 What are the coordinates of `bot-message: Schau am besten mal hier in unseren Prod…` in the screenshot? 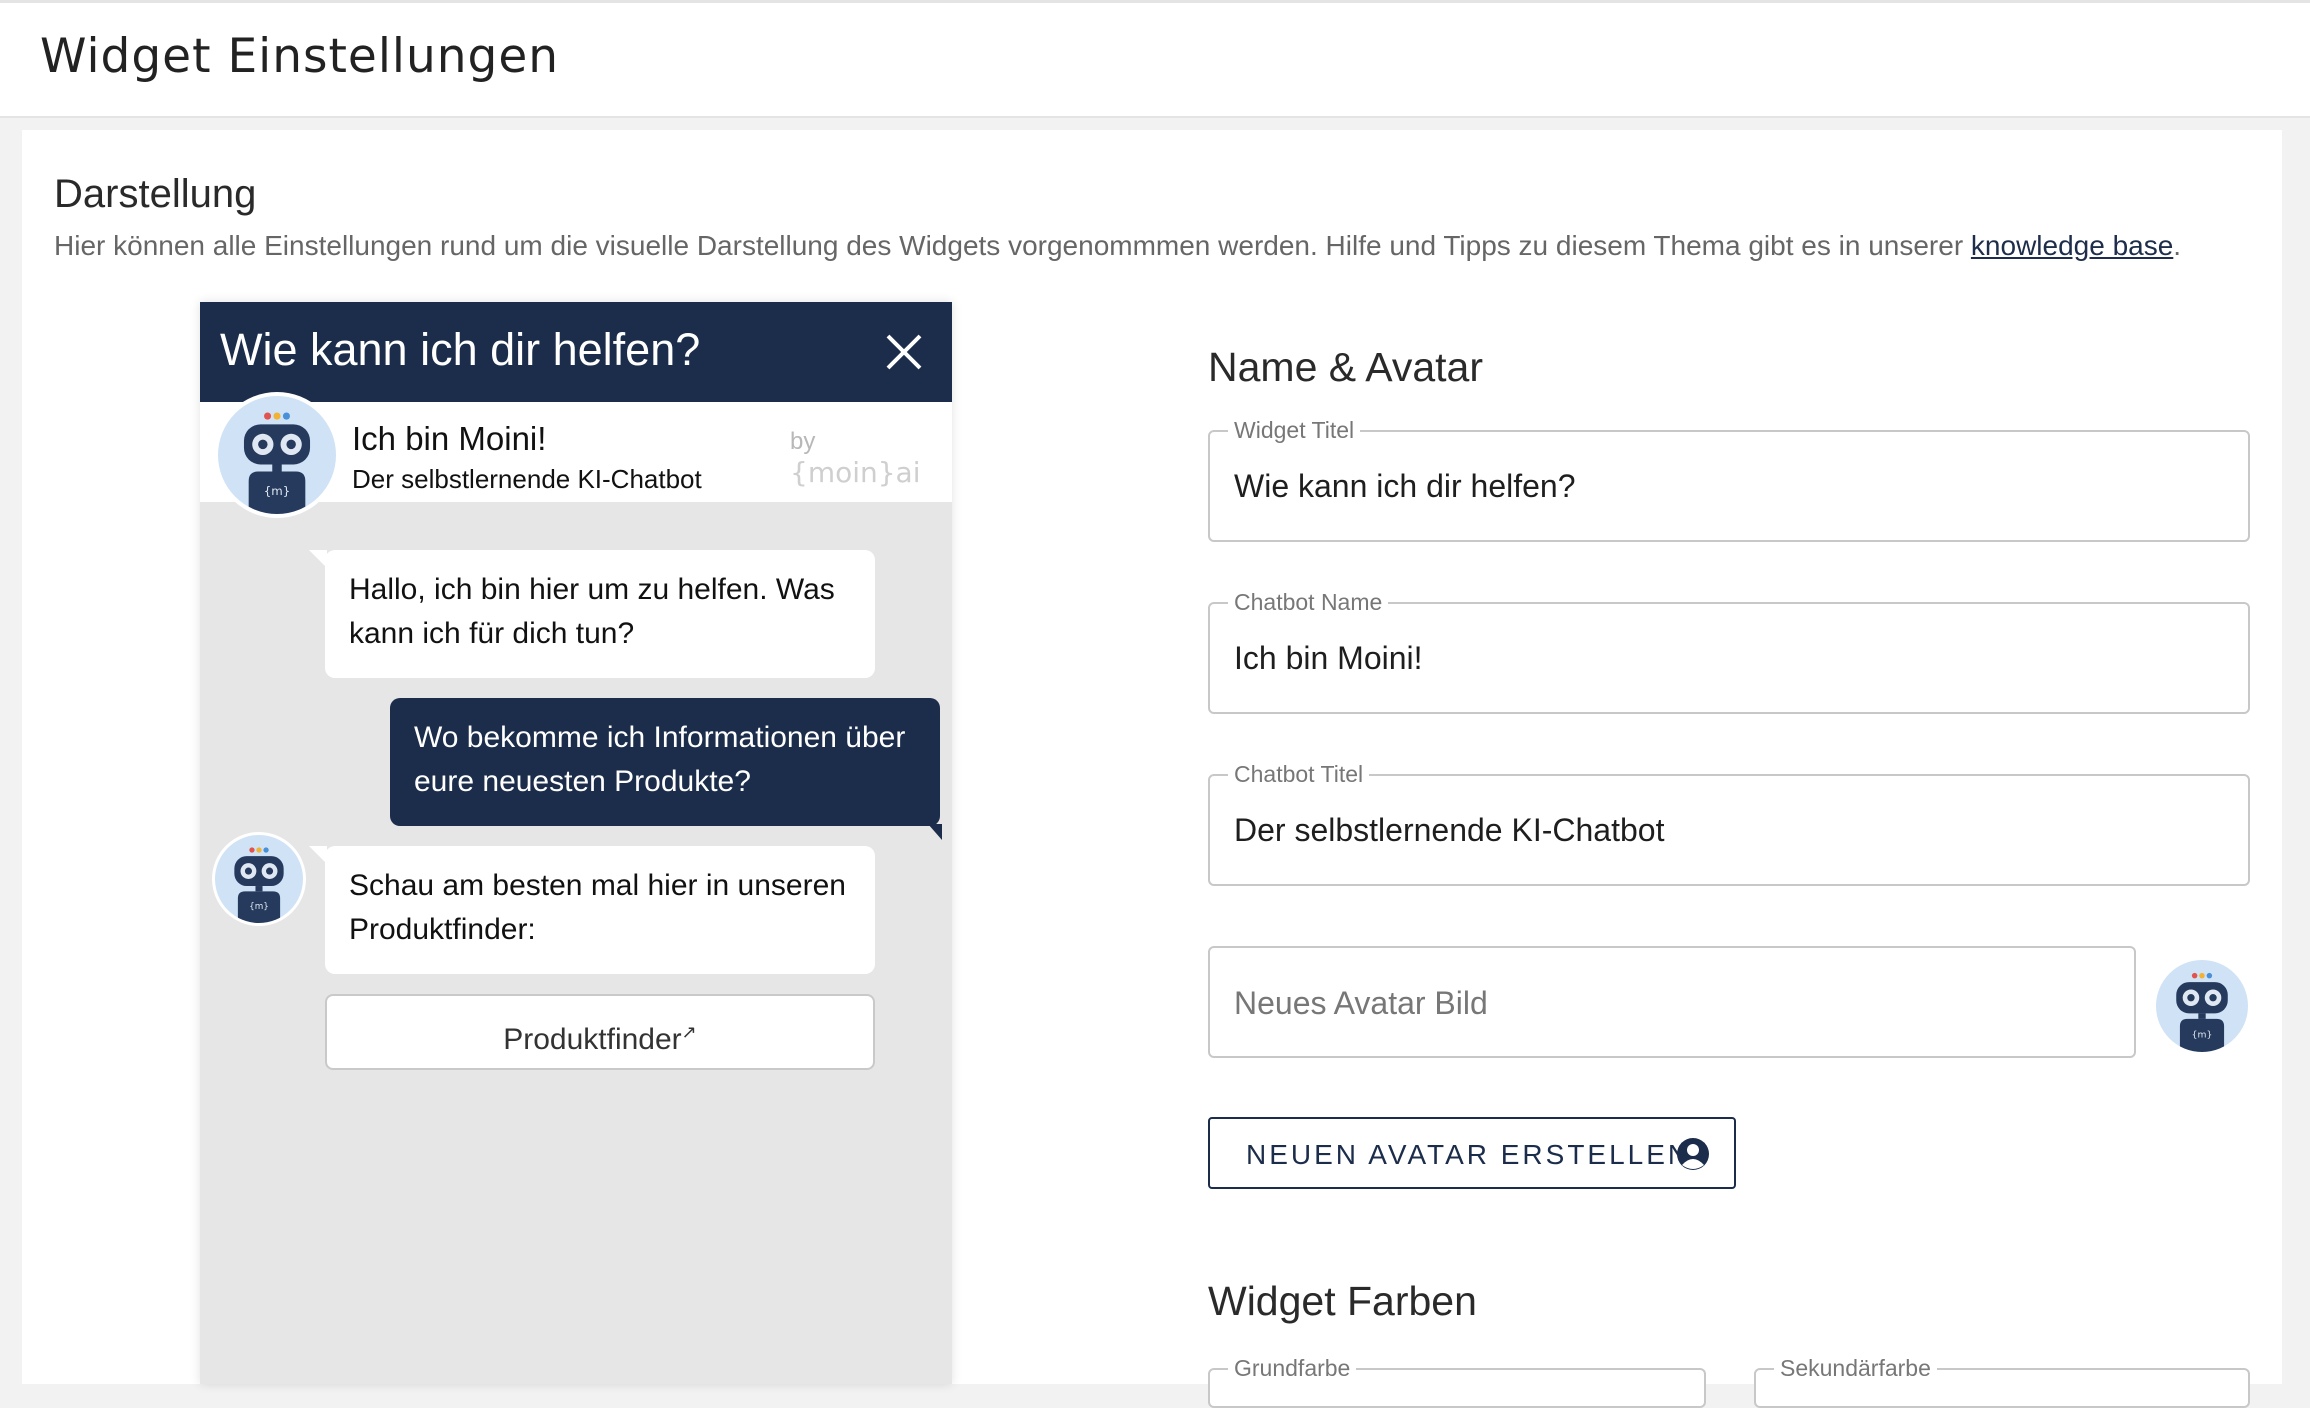 It's located at (592, 910).